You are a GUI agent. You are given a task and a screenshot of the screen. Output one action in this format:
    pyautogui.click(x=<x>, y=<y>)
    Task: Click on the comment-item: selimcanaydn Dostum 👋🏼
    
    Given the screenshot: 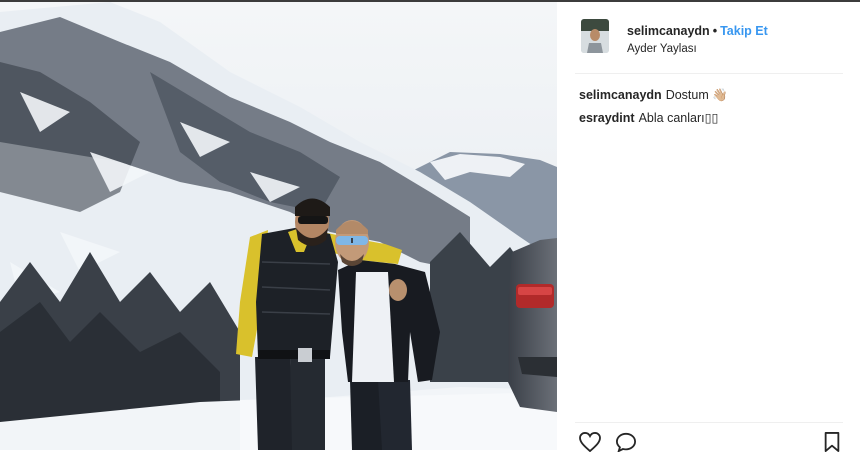 What is the action you would take?
    pyautogui.click(x=653, y=95)
    